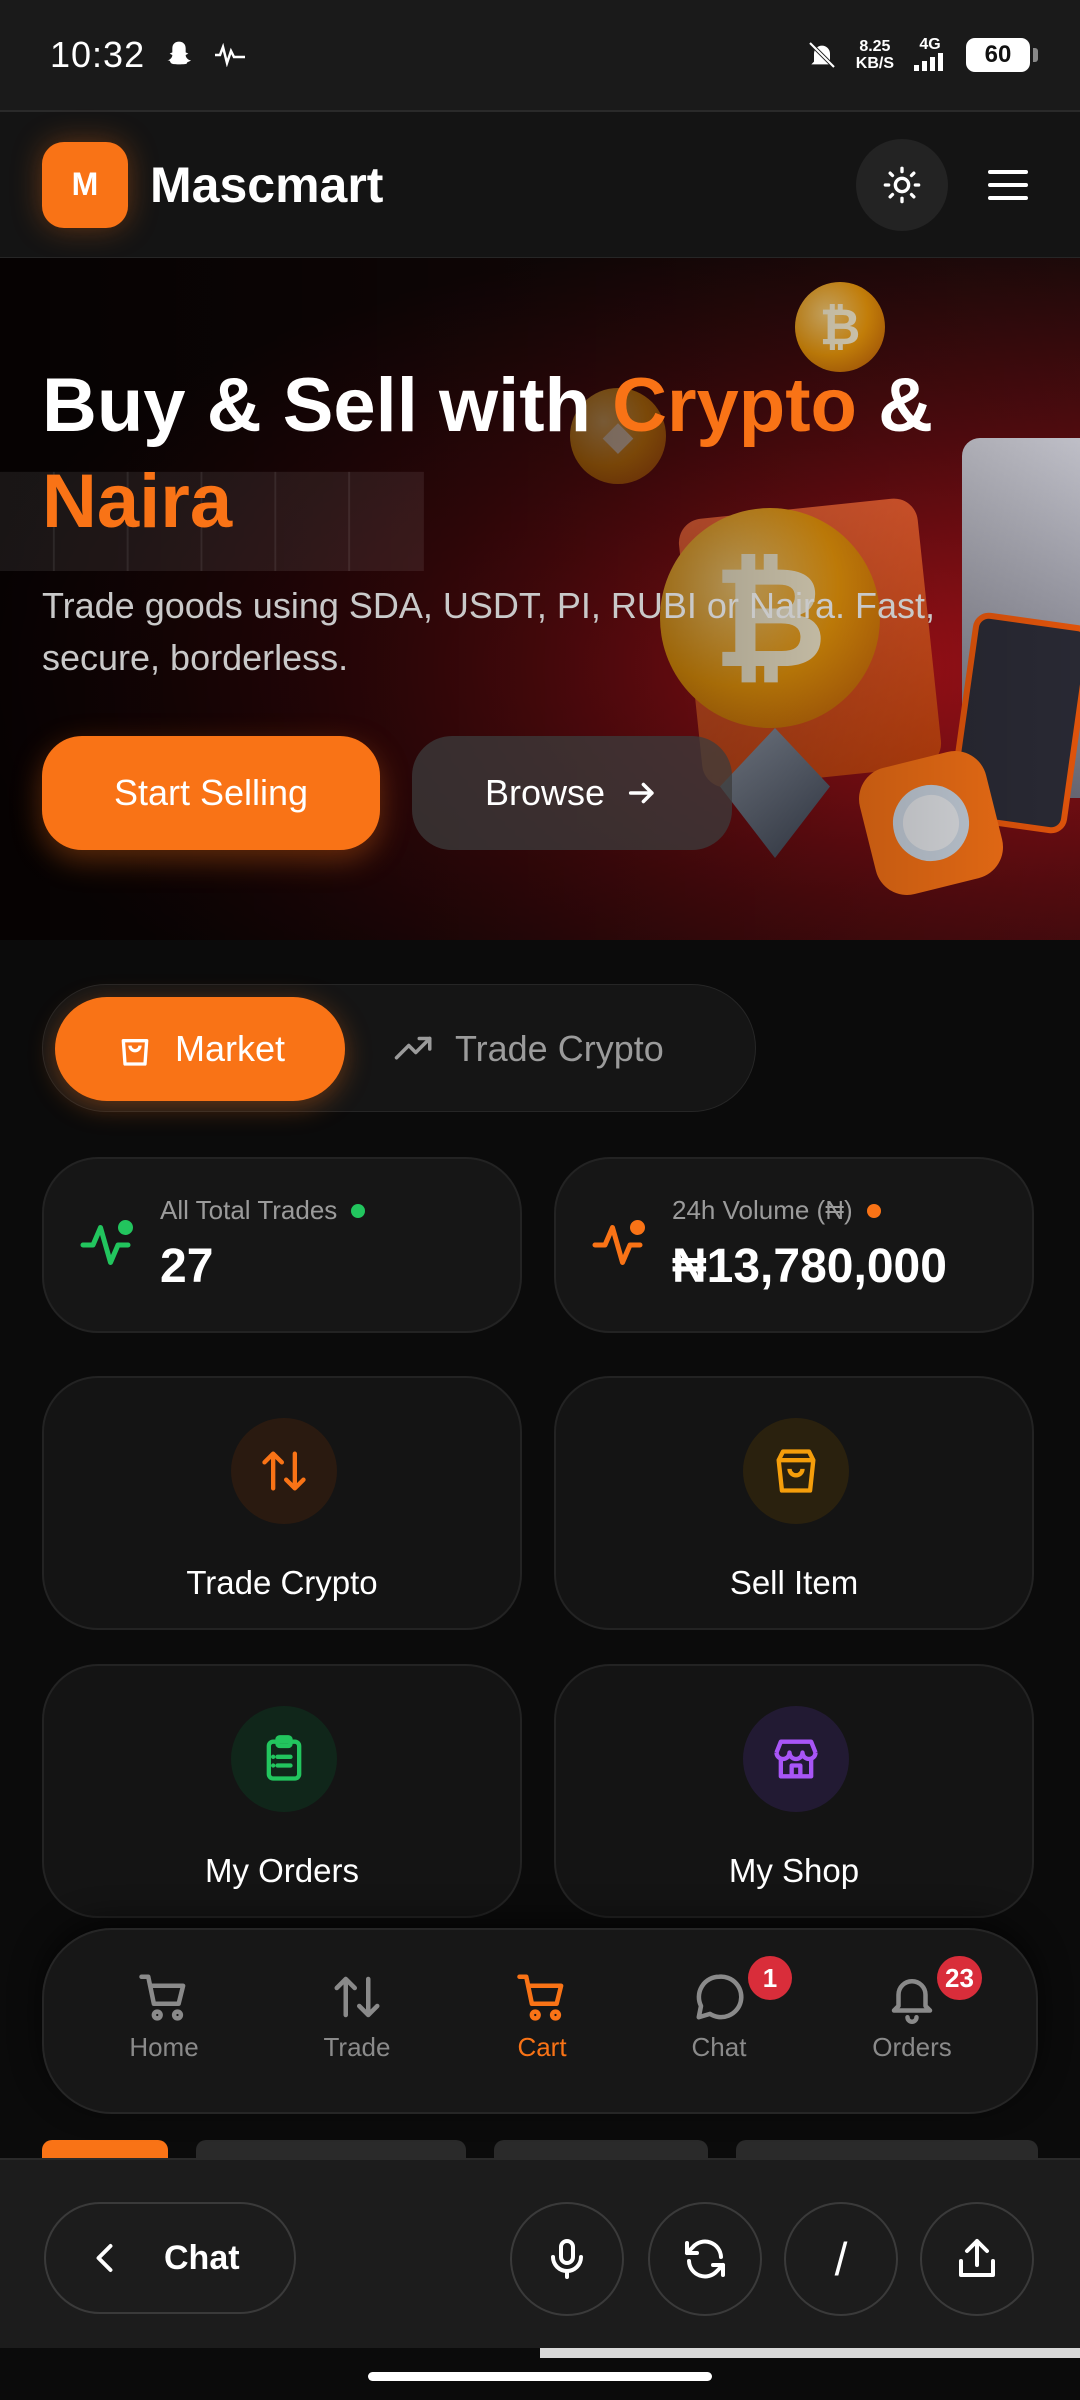 The height and width of the screenshot is (2400, 1080). I want to click on status-bar: 10:32 8.25 KB/S 4G 60, so click(540, 55).